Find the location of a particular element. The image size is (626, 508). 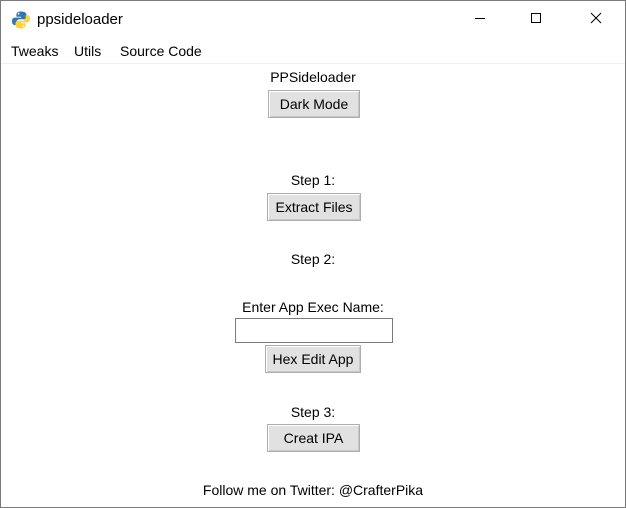

close-button is located at coordinates (596, 20).